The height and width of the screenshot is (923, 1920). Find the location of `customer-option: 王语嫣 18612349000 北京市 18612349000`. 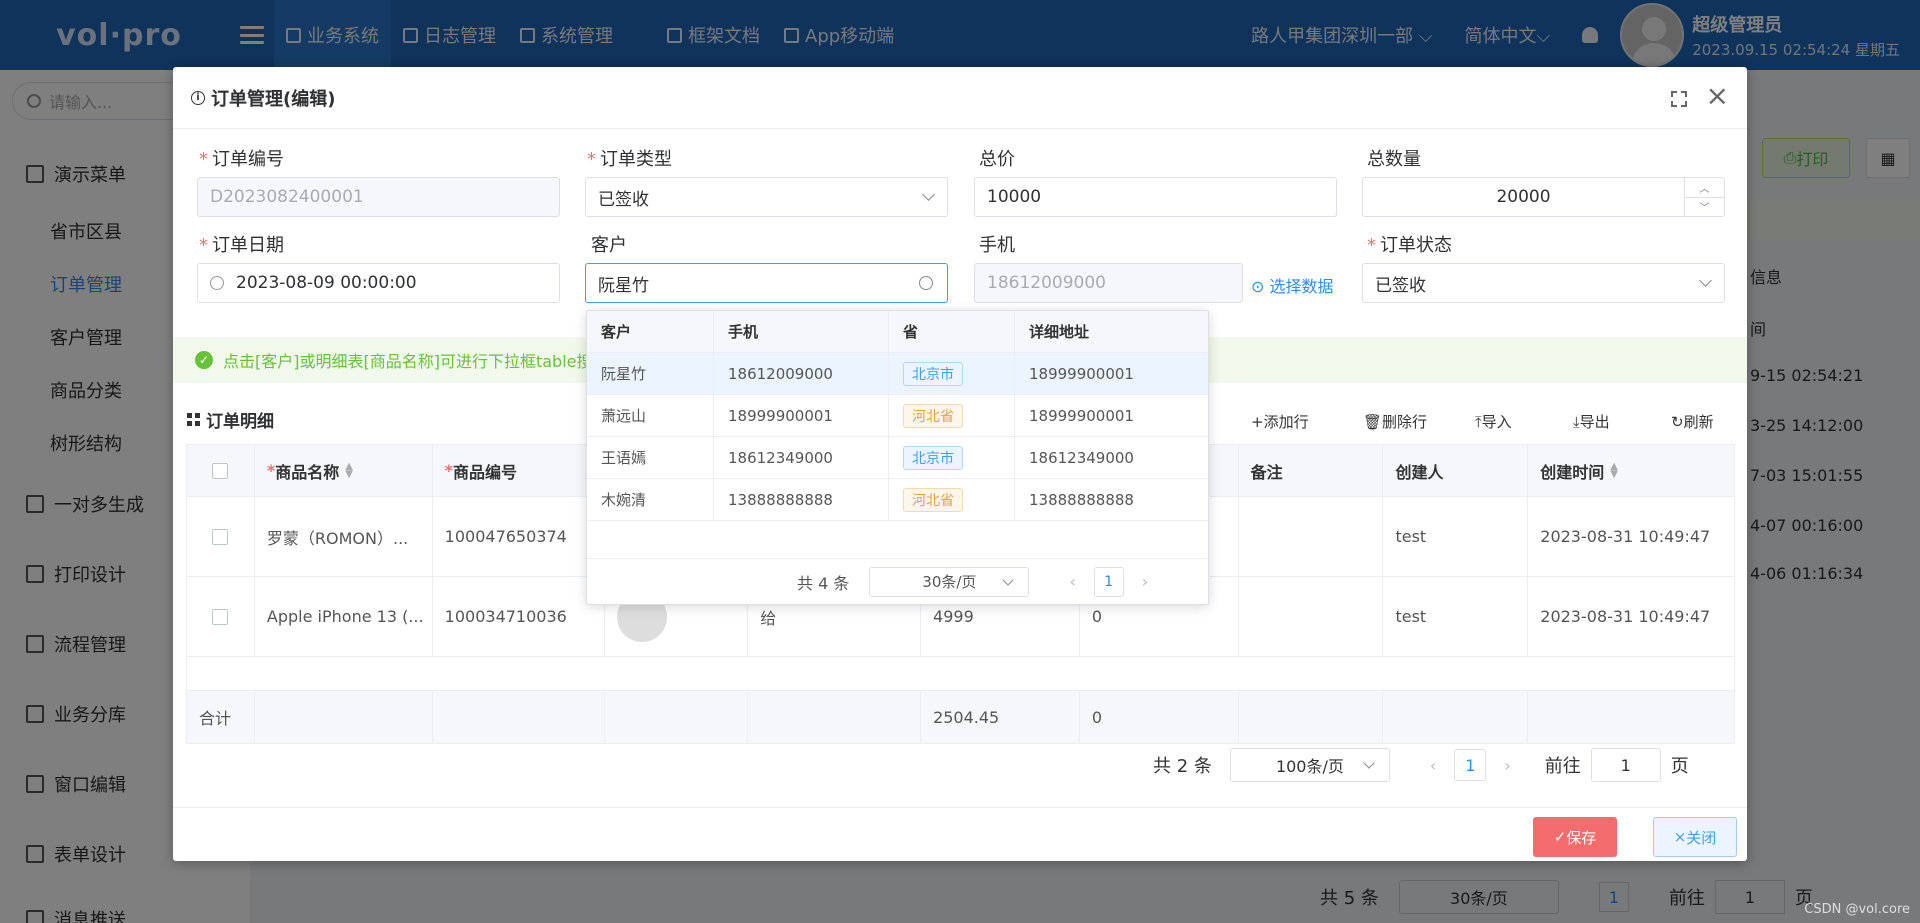

customer-option: 王语嫣 18612349000 北京市 18612349000 is located at coordinates (897, 458).